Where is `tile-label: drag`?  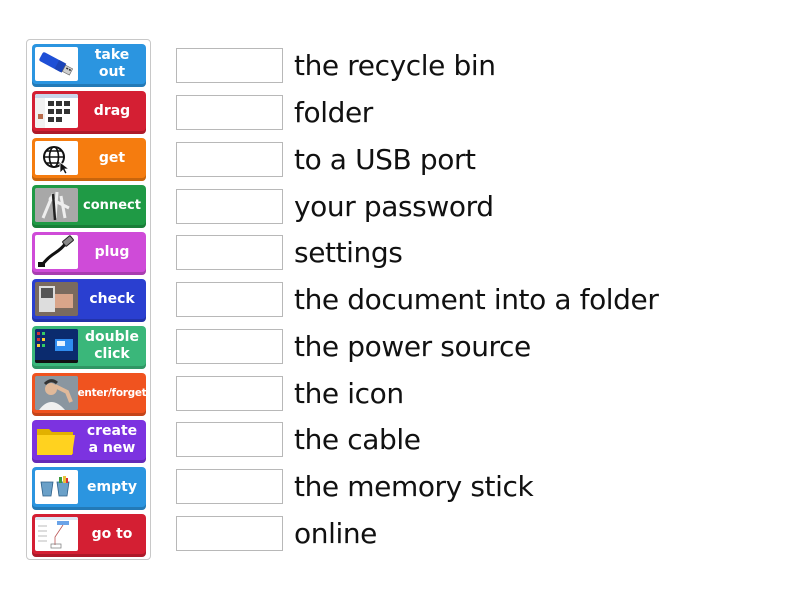 tile-label: drag is located at coordinates (112, 110).